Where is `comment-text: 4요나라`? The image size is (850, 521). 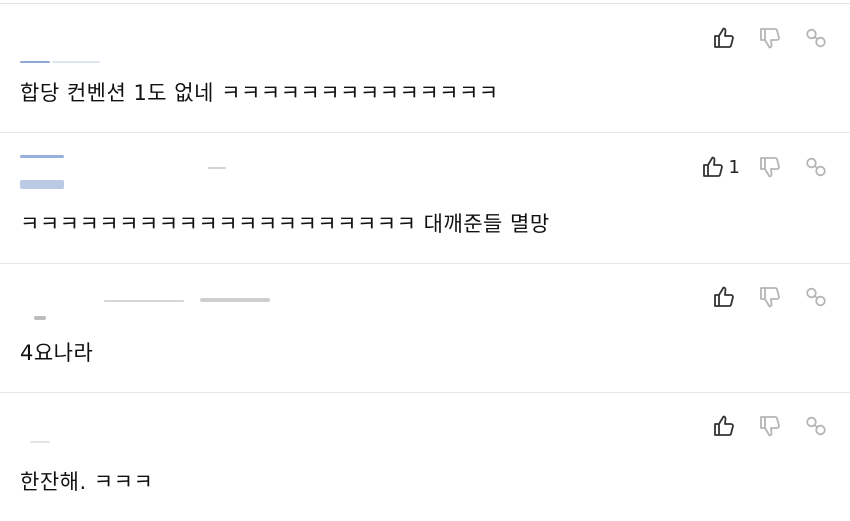
comment-text: 4요나라 is located at coordinates (57, 353).